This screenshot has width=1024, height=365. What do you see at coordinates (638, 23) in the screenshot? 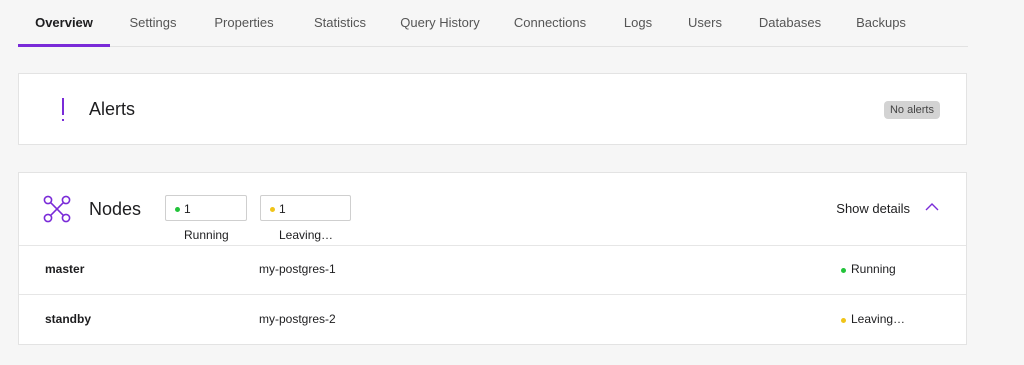
I see `tab-logs: Logs` at bounding box center [638, 23].